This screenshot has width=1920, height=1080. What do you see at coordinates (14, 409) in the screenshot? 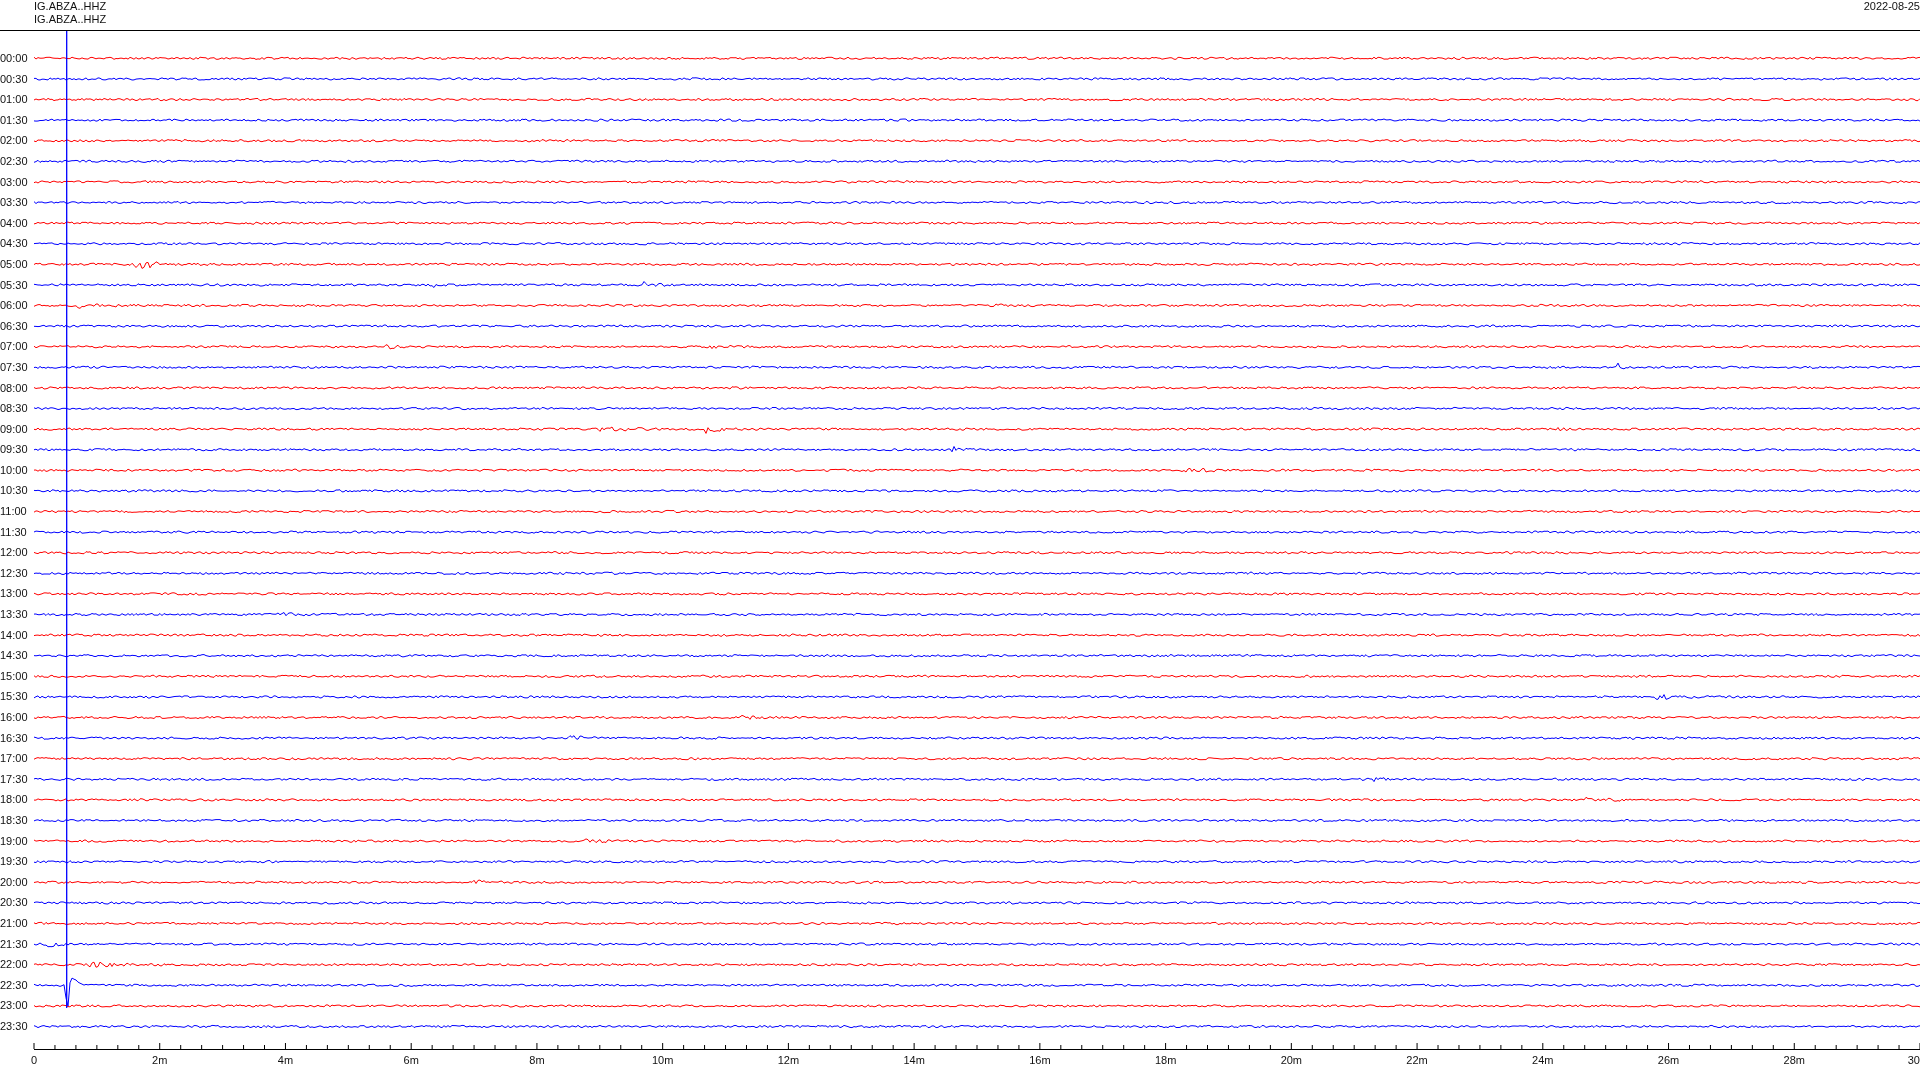
I see `time-label: 08:30` at bounding box center [14, 409].